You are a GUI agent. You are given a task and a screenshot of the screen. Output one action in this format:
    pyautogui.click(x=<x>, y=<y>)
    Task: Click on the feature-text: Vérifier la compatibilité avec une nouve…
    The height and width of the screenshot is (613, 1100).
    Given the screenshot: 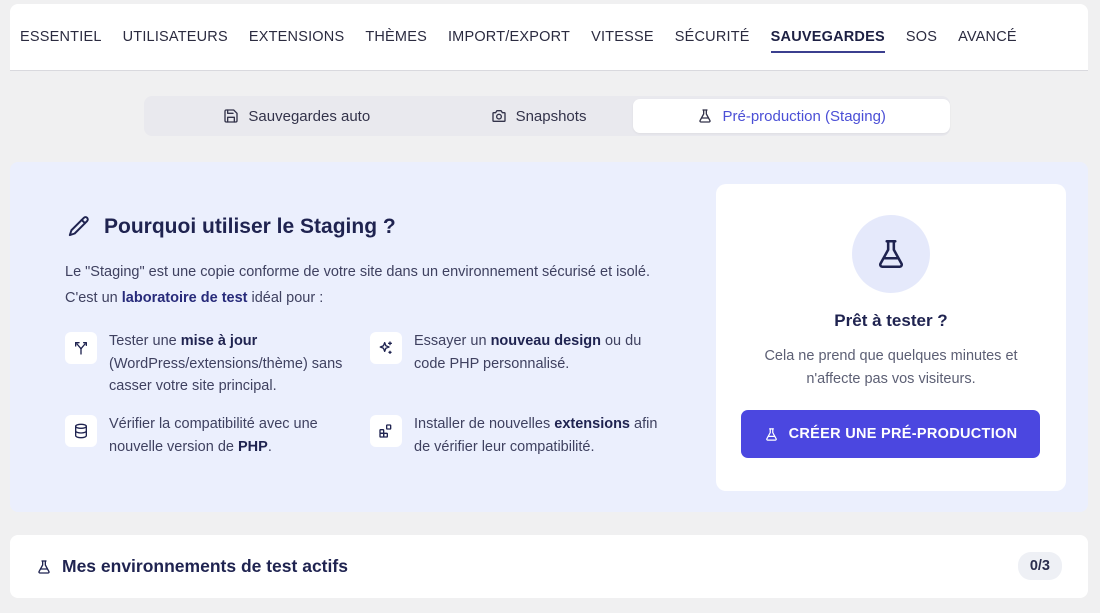 What is the action you would take?
    pyautogui.click(x=237, y=435)
    